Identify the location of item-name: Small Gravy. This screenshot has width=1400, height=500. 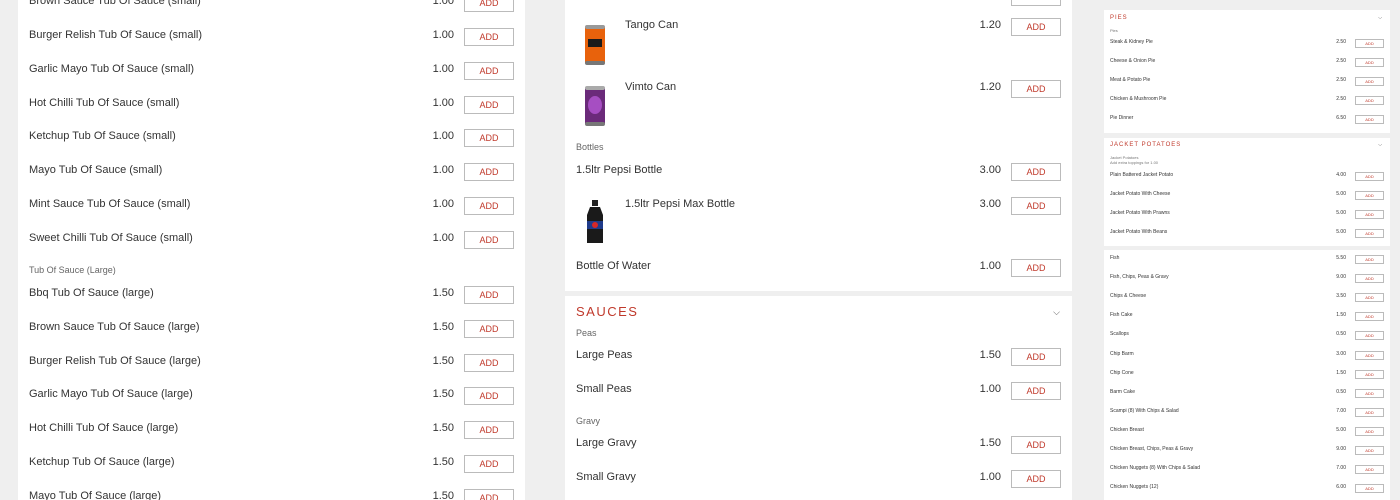
(606, 477).